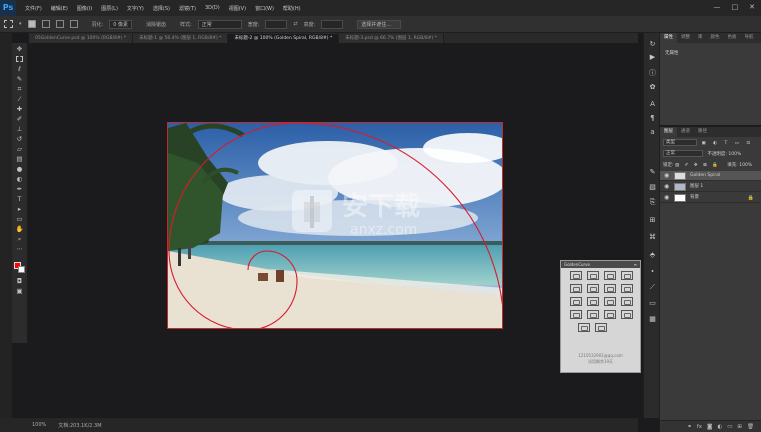  I want to click on menu-window: 窗口(W), so click(264, 8).